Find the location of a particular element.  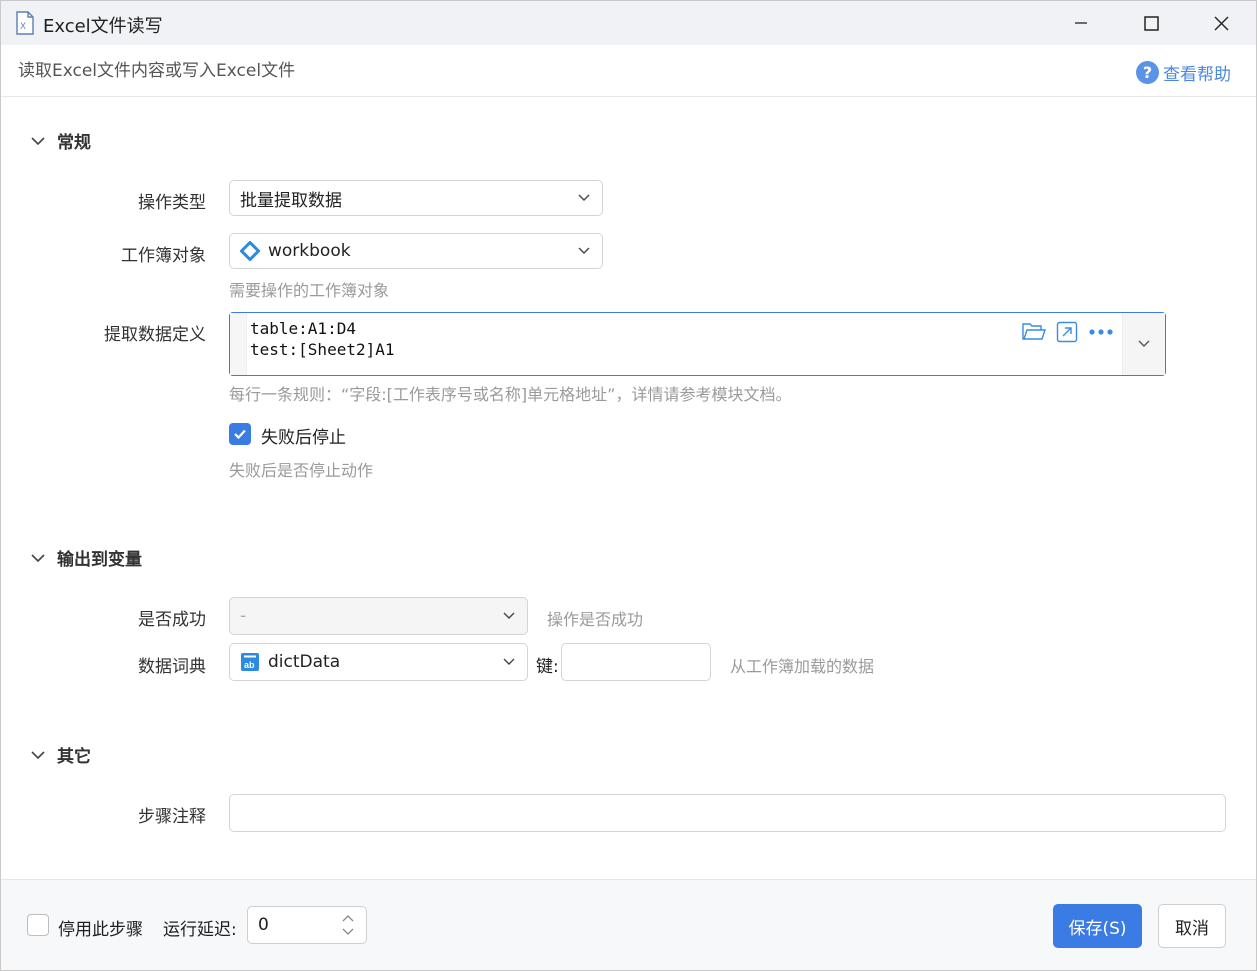

section-other-header: 其它 is located at coordinates (60, 754).